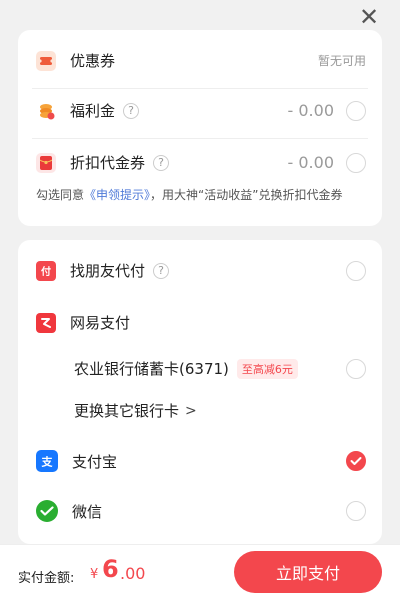 This screenshot has height=600, width=400. Describe the element at coordinates (94, 574) in the screenshot. I see `currency-symbol: ¥` at that location.